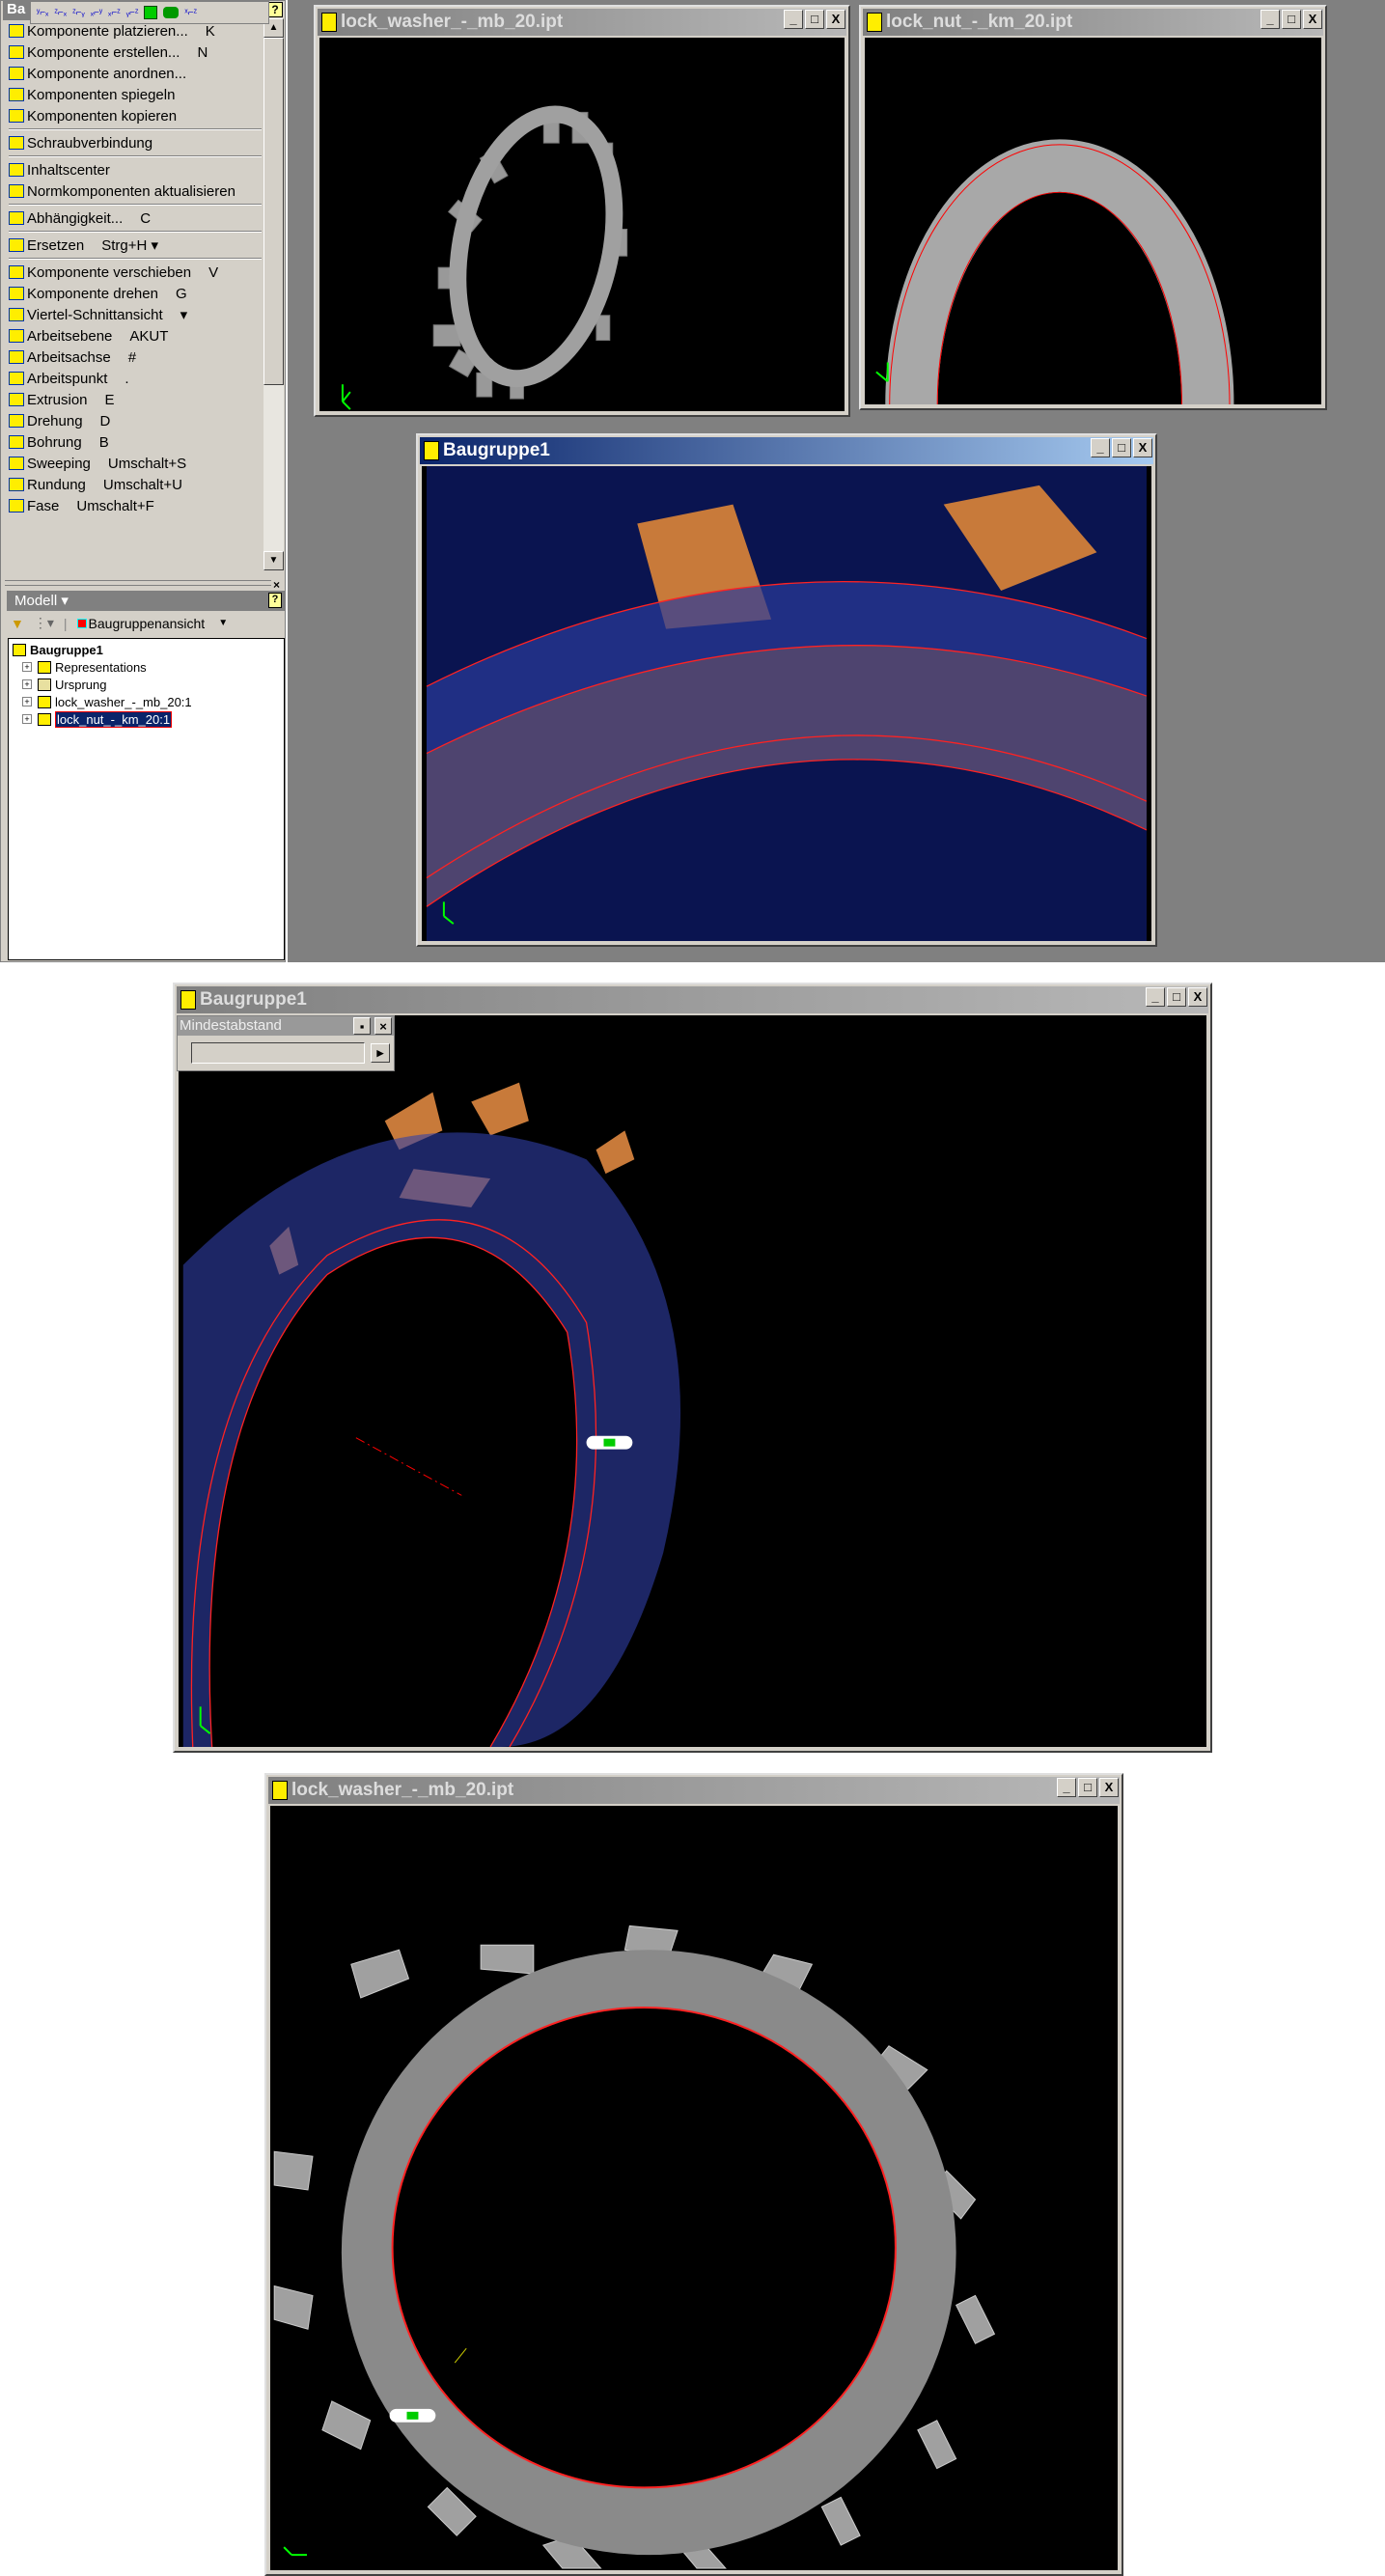 The height and width of the screenshot is (2576, 1385). Describe the element at coordinates (273, 560) in the screenshot. I see `scroll-down-button: ▼` at that location.